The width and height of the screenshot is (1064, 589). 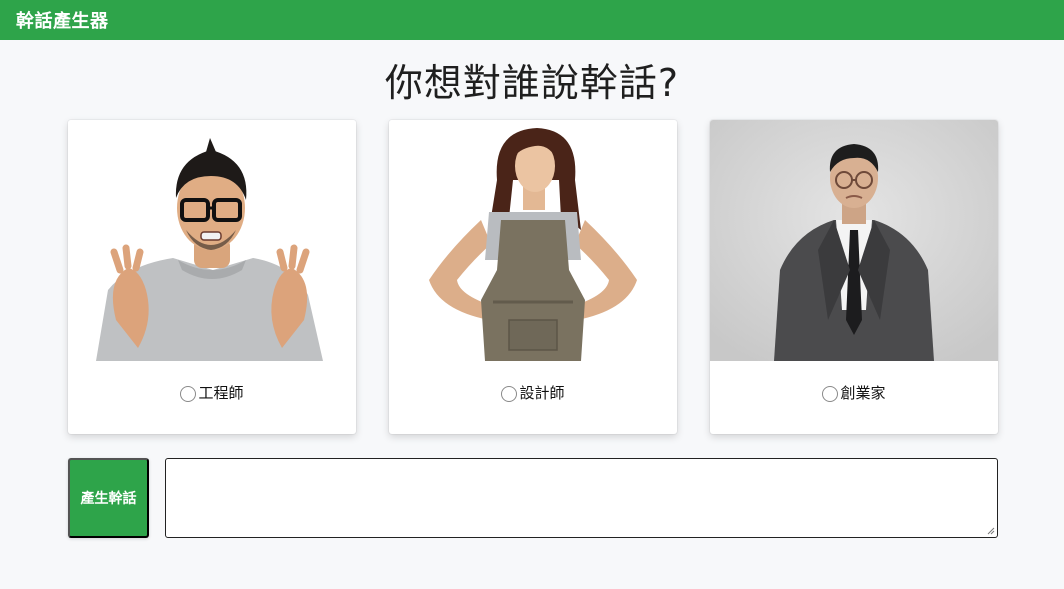 I want to click on option-card-designer: 設計師, so click(x=533, y=277).